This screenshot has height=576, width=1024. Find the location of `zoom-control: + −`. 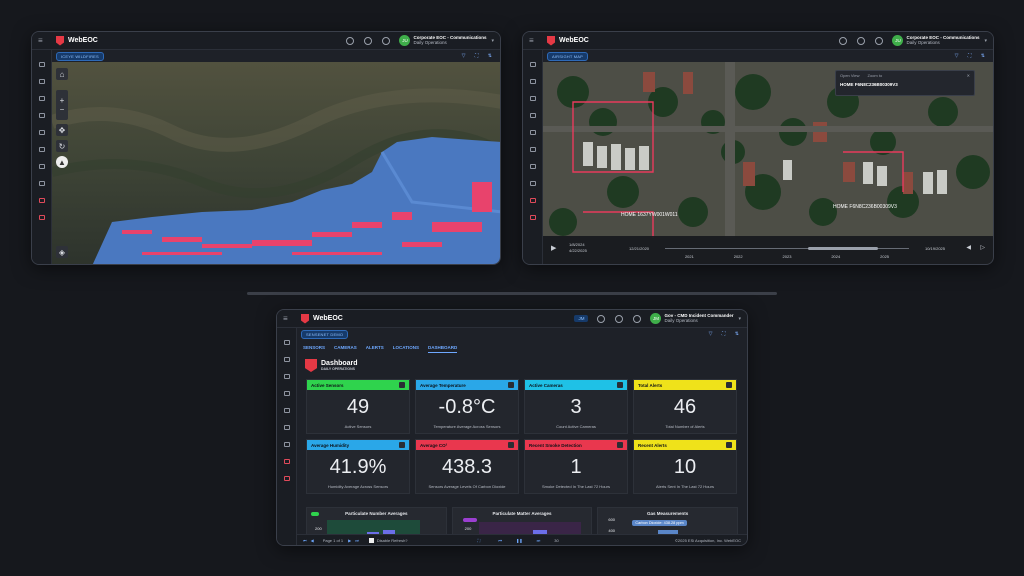

zoom-control: + − is located at coordinates (62, 105).